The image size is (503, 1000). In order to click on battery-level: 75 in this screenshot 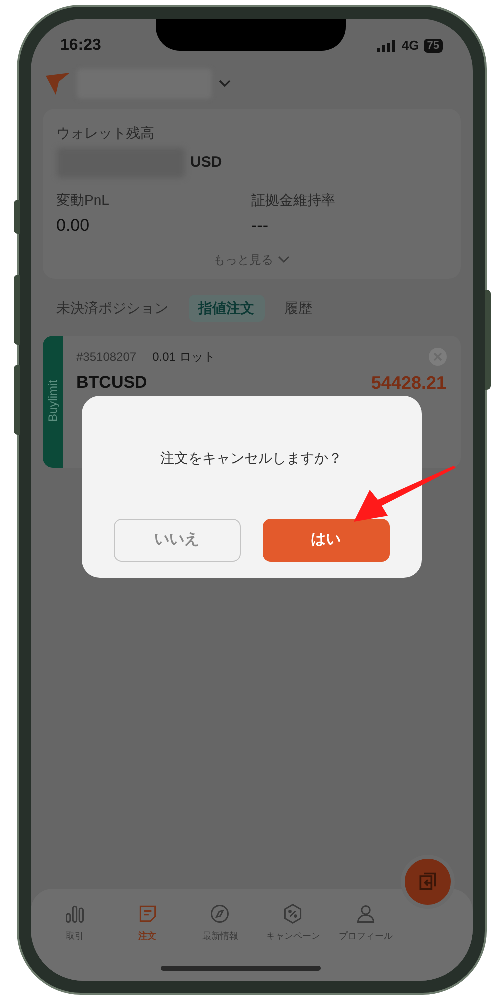, I will do `click(433, 46)`.